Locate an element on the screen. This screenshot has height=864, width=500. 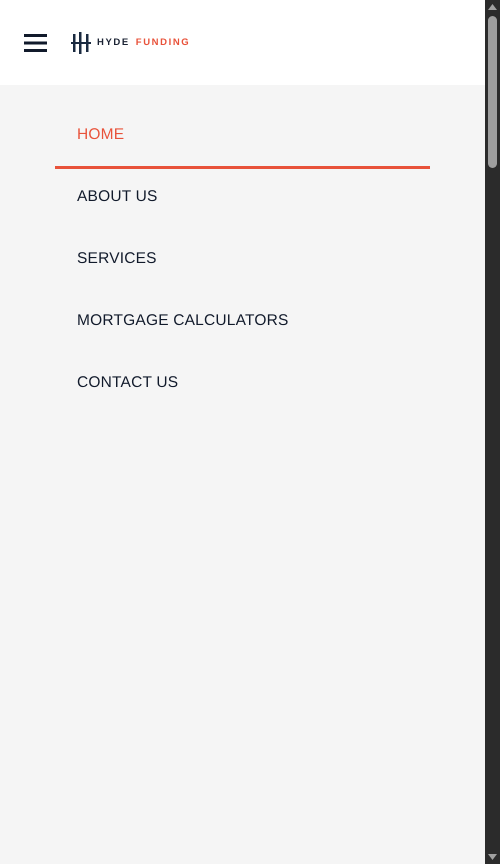
menu-button is located at coordinates (35, 42).